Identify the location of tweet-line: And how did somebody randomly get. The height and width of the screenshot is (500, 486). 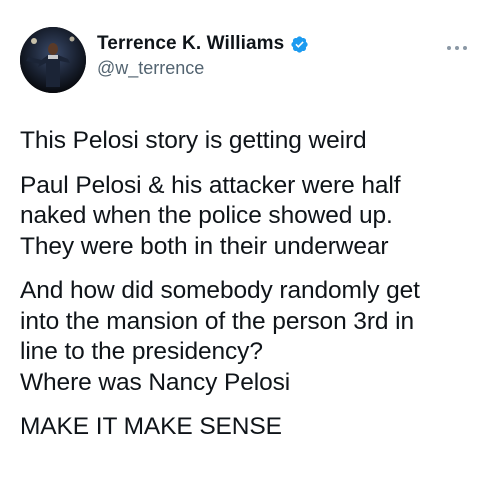
(220, 290).